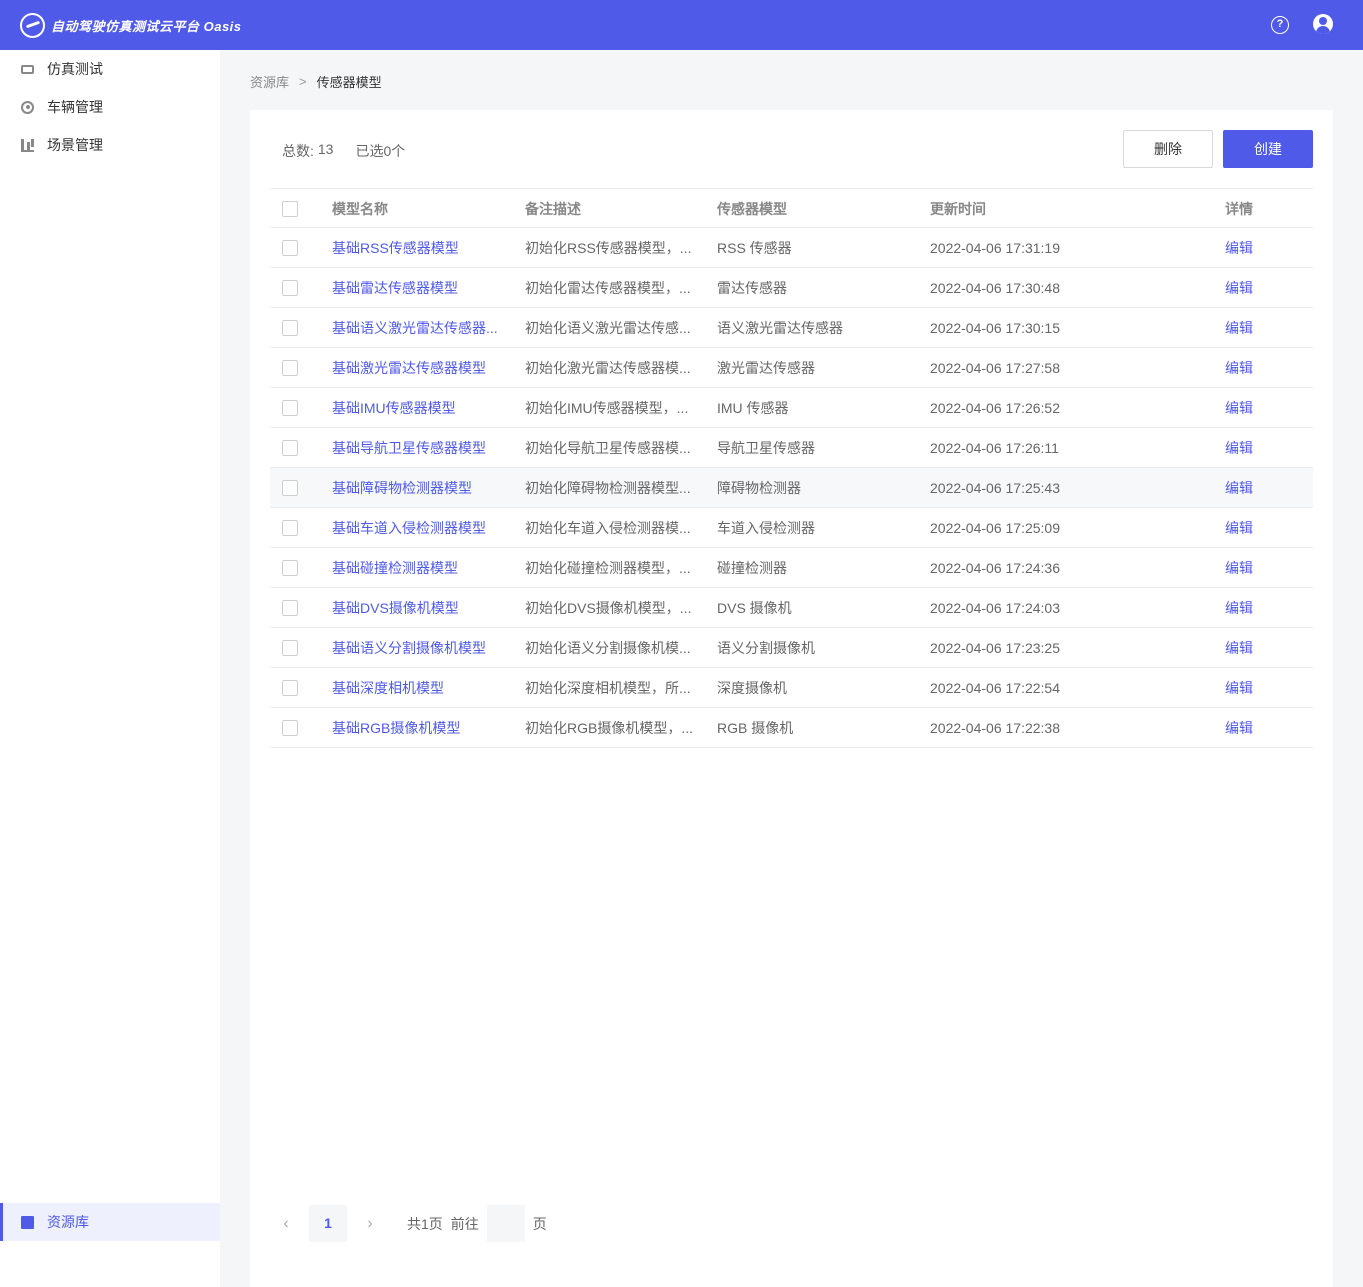 The image size is (1363, 1287). I want to click on help-icon: ?, so click(1280, 25).